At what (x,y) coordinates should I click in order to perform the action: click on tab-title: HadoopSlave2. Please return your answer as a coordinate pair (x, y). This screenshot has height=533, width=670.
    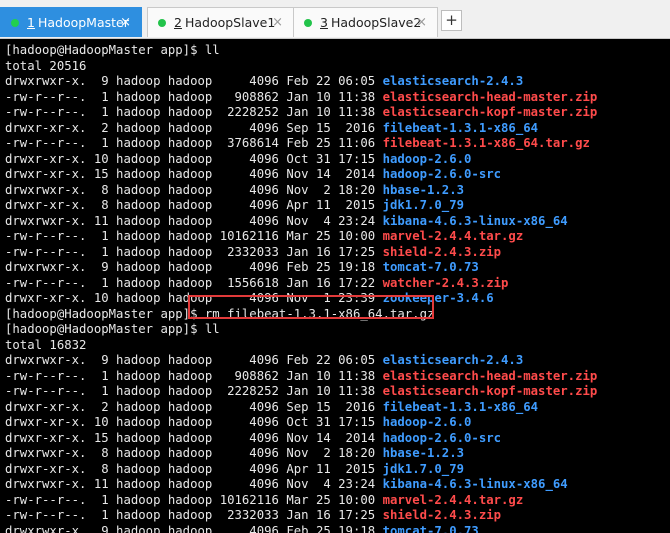
    Looking at the image, I should click on (376, 22).